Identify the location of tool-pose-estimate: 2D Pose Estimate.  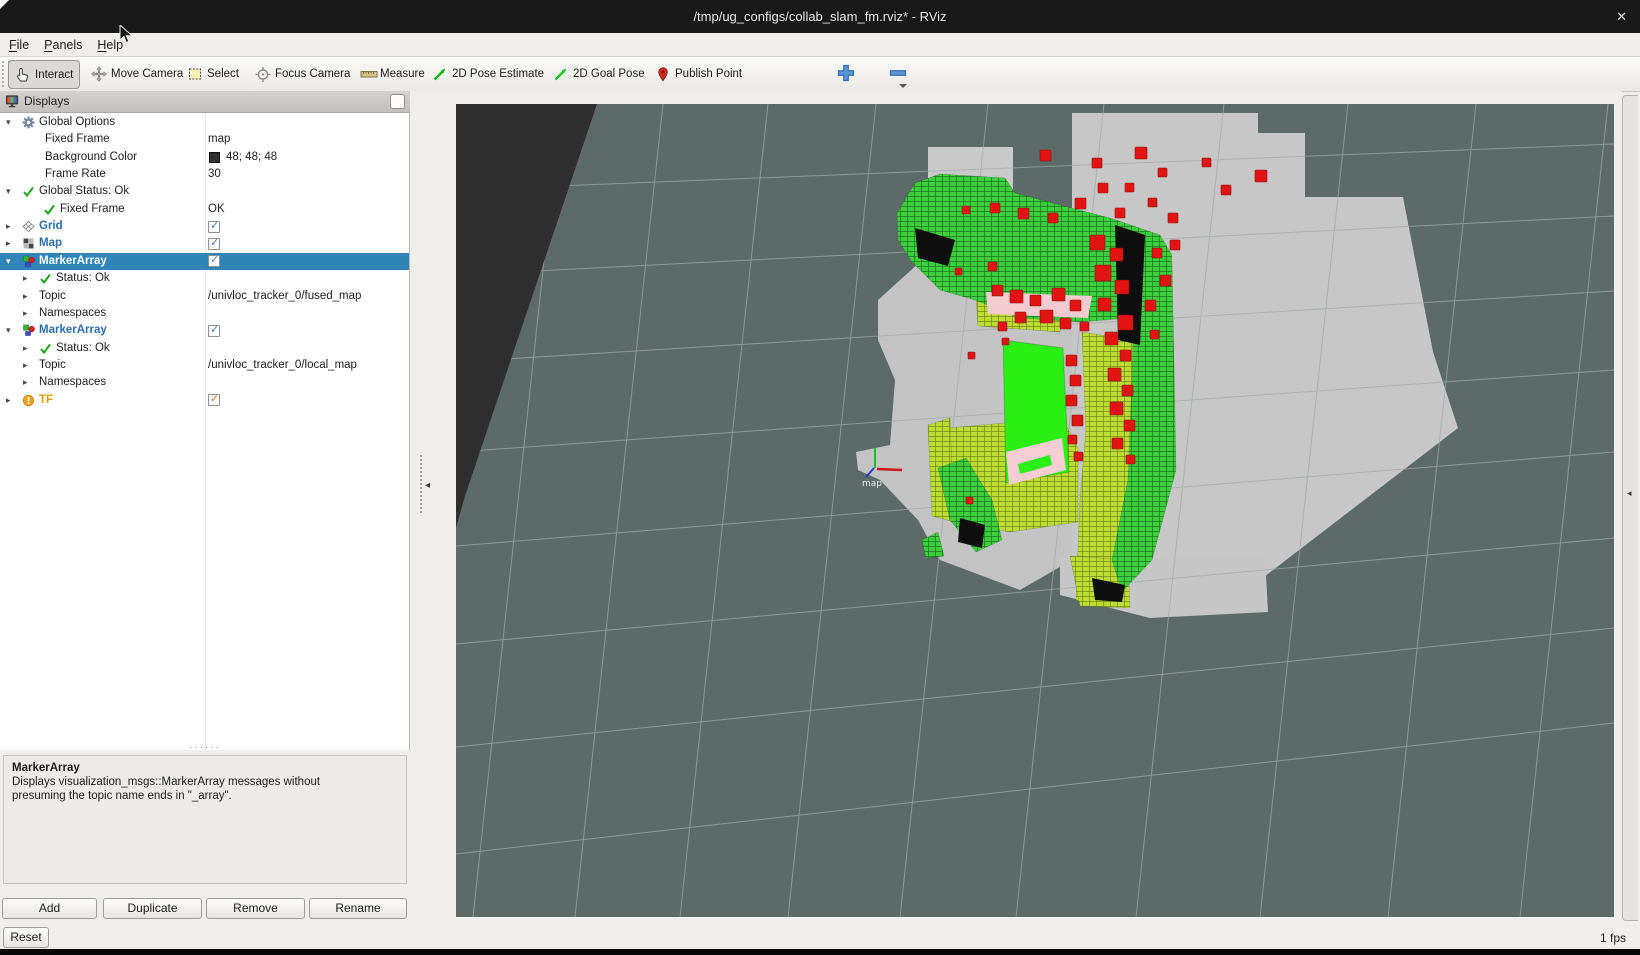
(488, 73).